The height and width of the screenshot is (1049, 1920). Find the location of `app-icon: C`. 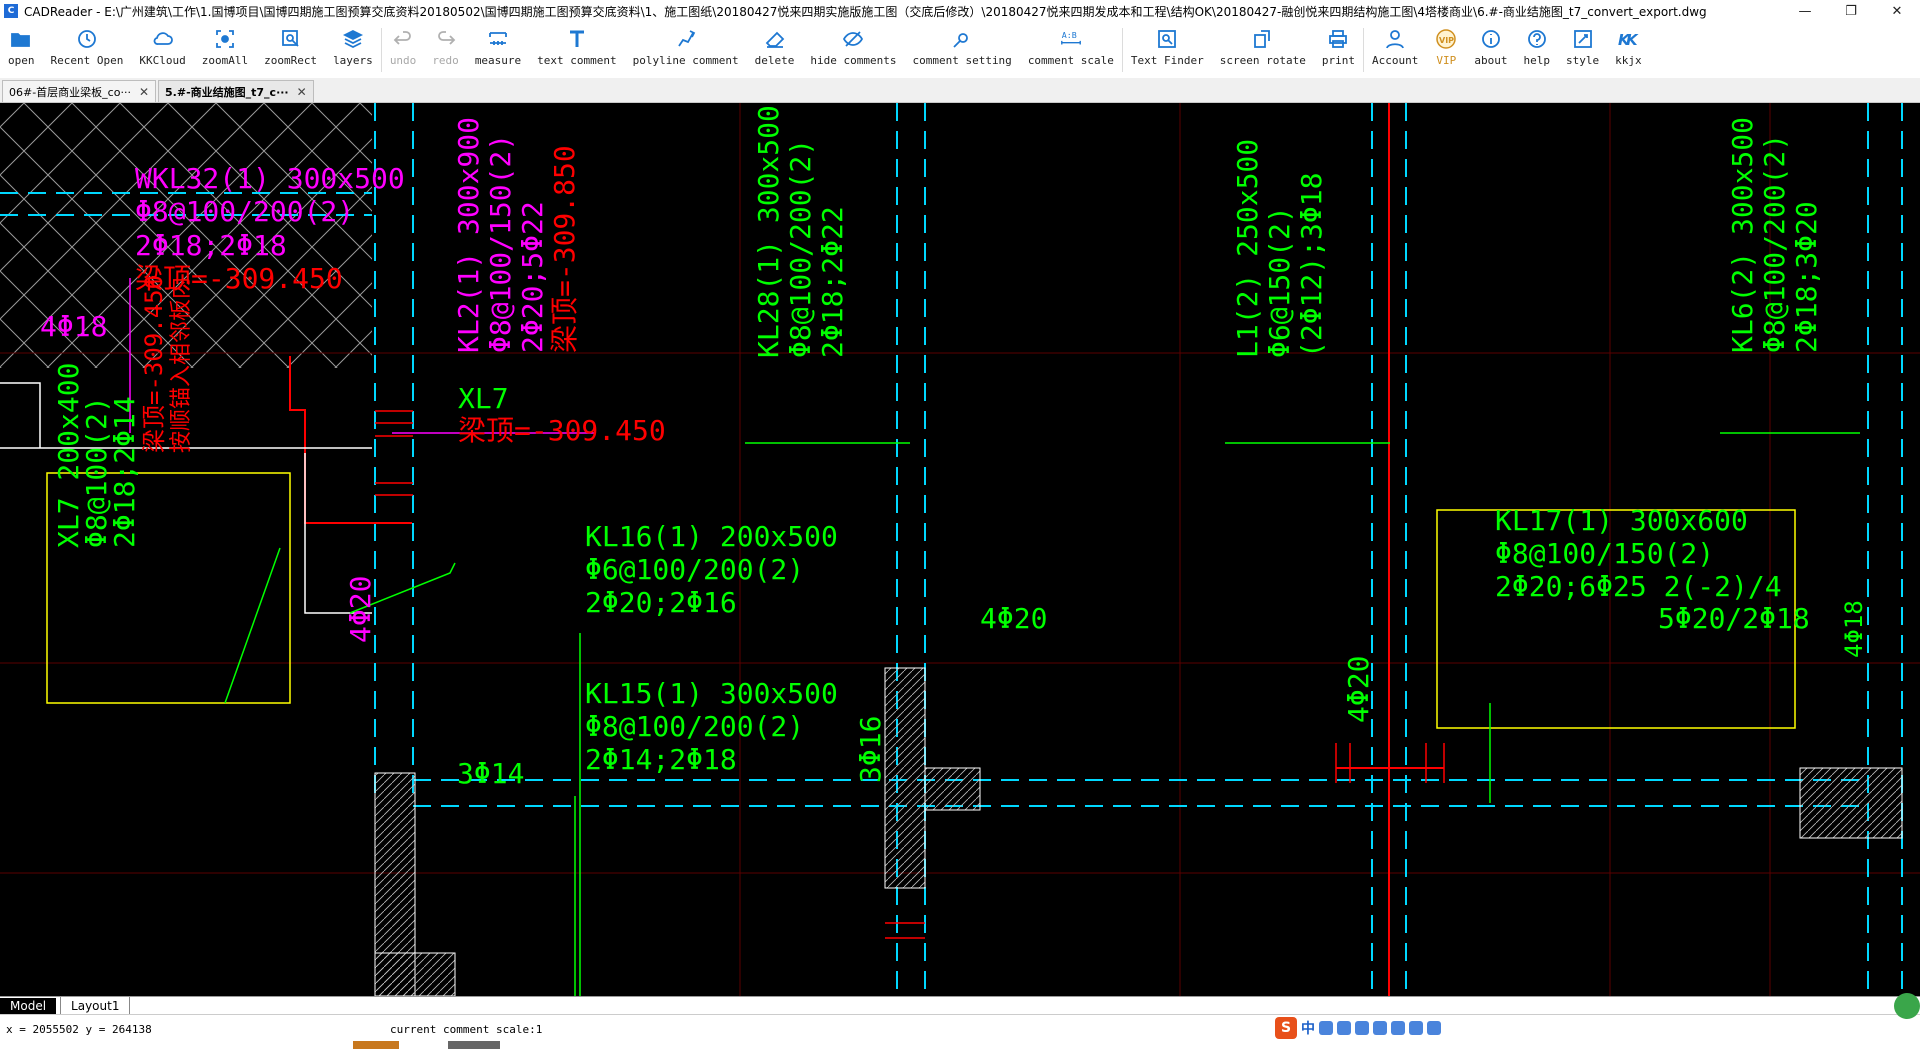

app-icon: C is located at coordinates (11, 11).